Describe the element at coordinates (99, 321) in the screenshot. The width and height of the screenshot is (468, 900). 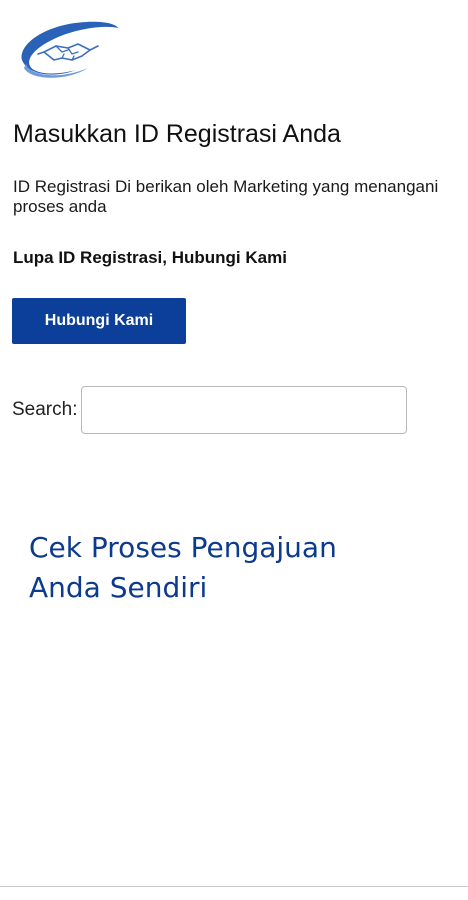
I see `contact-us-button: Hubungi Kami` at that location.